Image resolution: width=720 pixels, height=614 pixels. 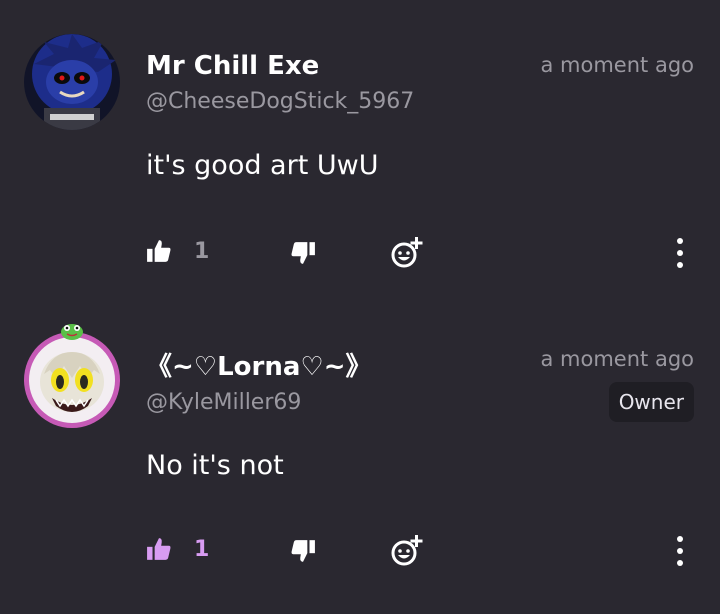 I want to click on author-handle: @KyleMiller69, so click(x=223, y=402).